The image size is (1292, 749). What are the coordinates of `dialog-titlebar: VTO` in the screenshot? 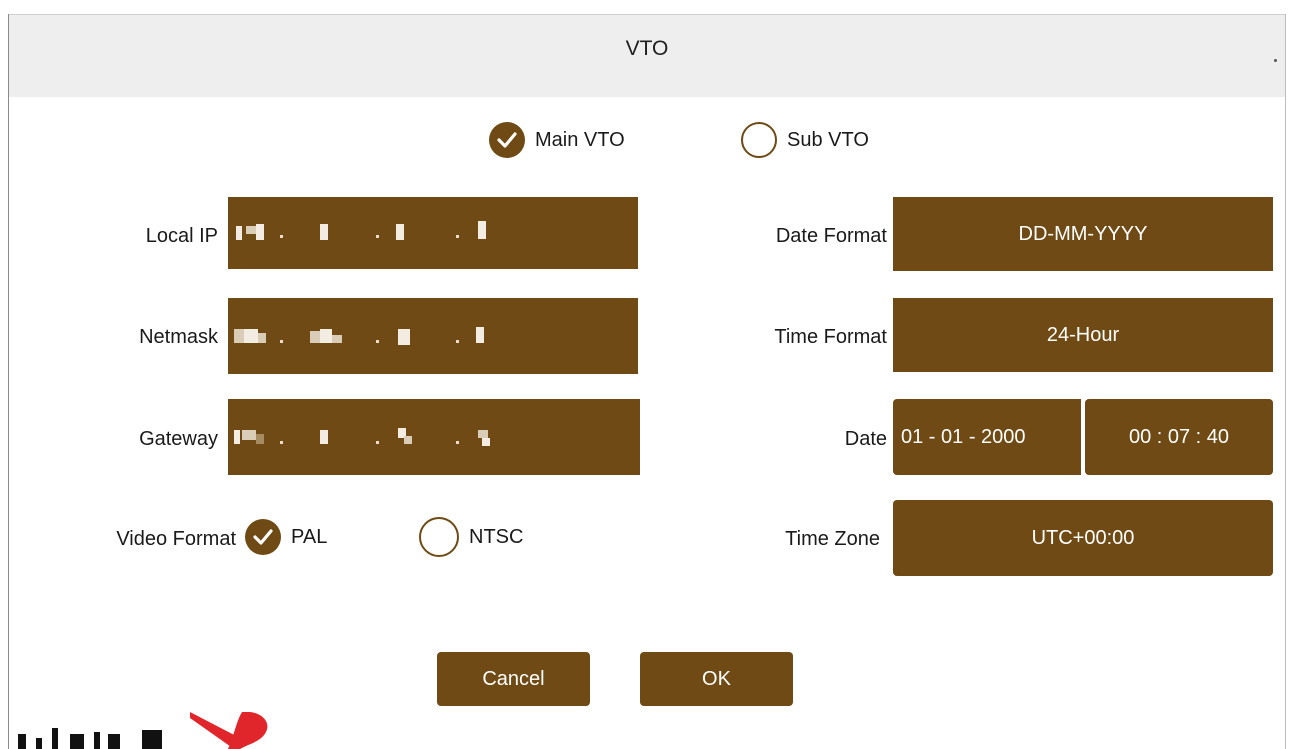 It's located at (647, 55).